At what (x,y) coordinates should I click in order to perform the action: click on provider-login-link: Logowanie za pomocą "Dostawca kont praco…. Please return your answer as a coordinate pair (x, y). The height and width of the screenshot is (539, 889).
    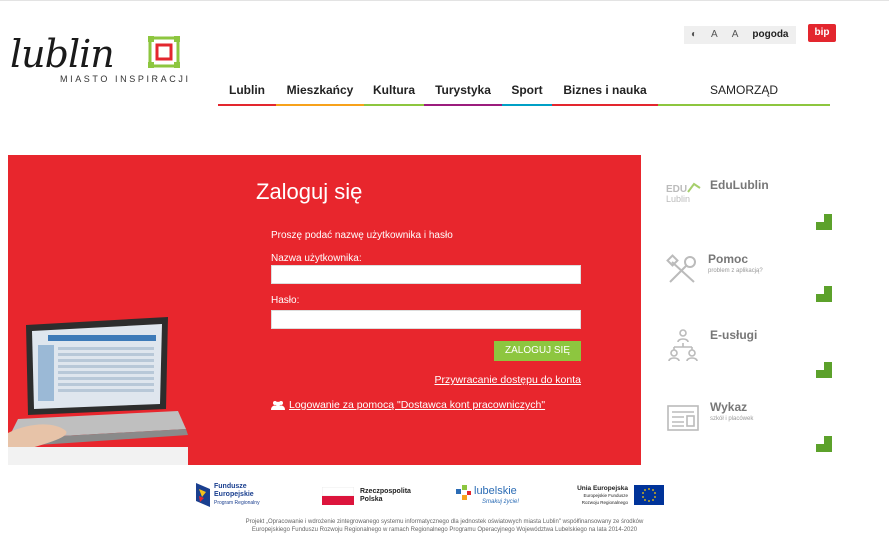
    Looking at the image, I should click on (408, 405).